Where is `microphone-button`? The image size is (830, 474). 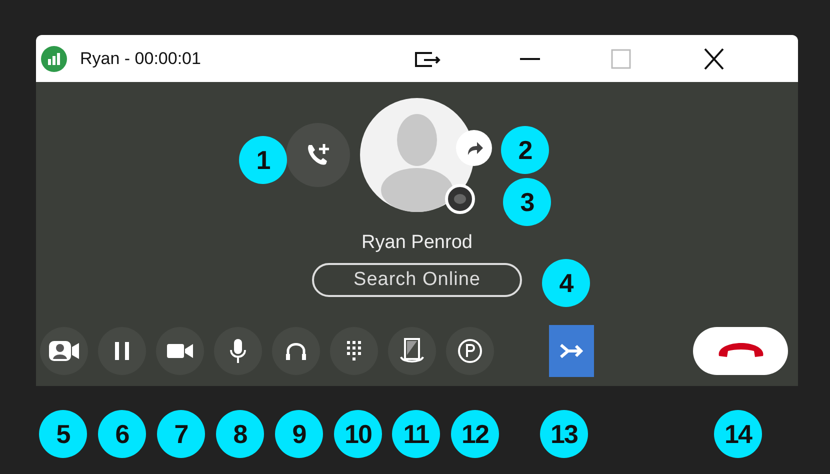 microphone-button is located at coordinates (238, 351).